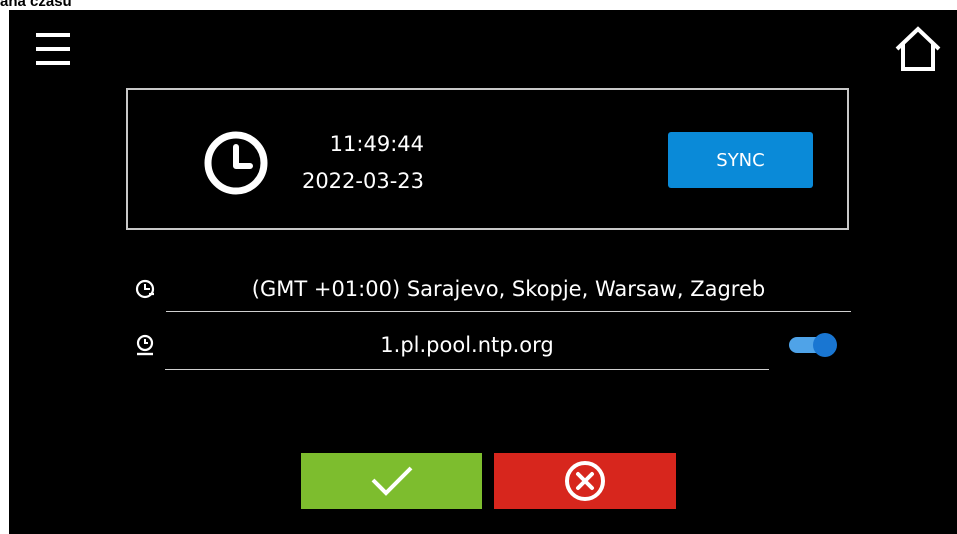 The height and width of the screenshot is (534, 957). I want to click on menu-bar-bottom, so click(53, 63).